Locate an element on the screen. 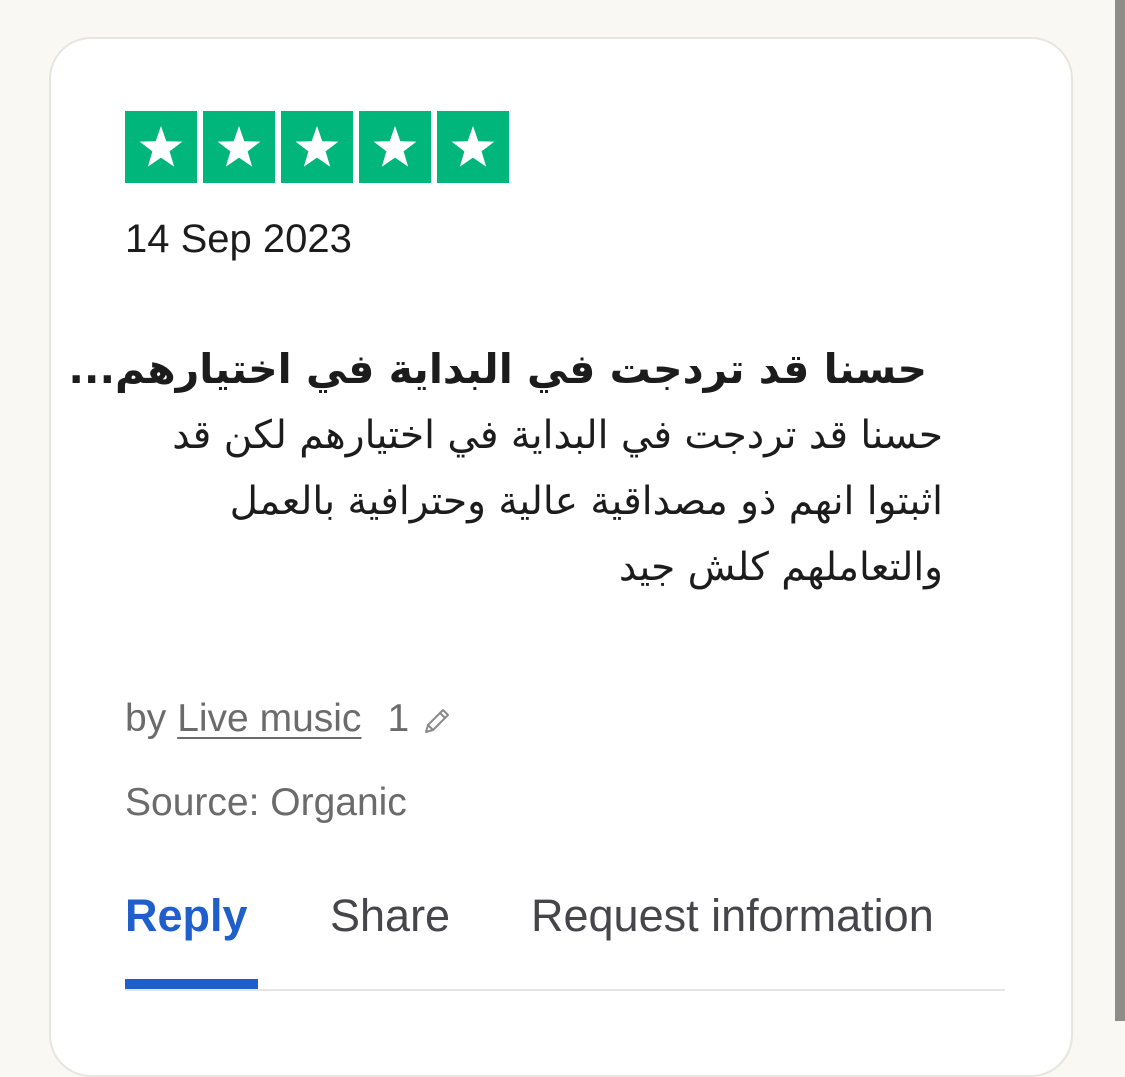 This screenshot has width=1125, height=1077. review-date: 14 Sep 2023 is located at coordinates (238, 239).